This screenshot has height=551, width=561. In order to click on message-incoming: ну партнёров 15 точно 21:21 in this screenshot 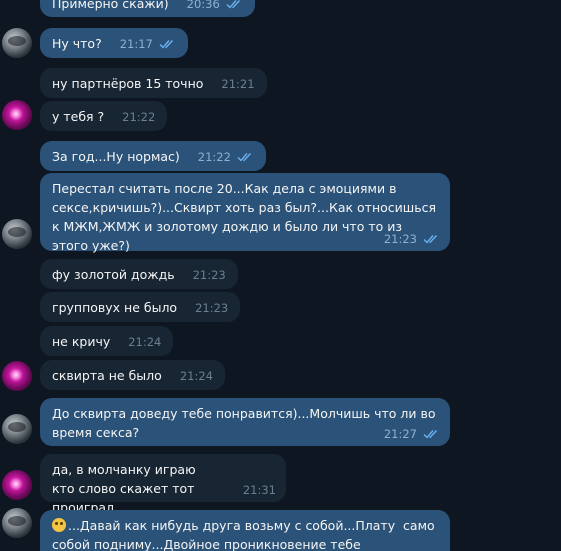, I will do `click(153, 83)`.